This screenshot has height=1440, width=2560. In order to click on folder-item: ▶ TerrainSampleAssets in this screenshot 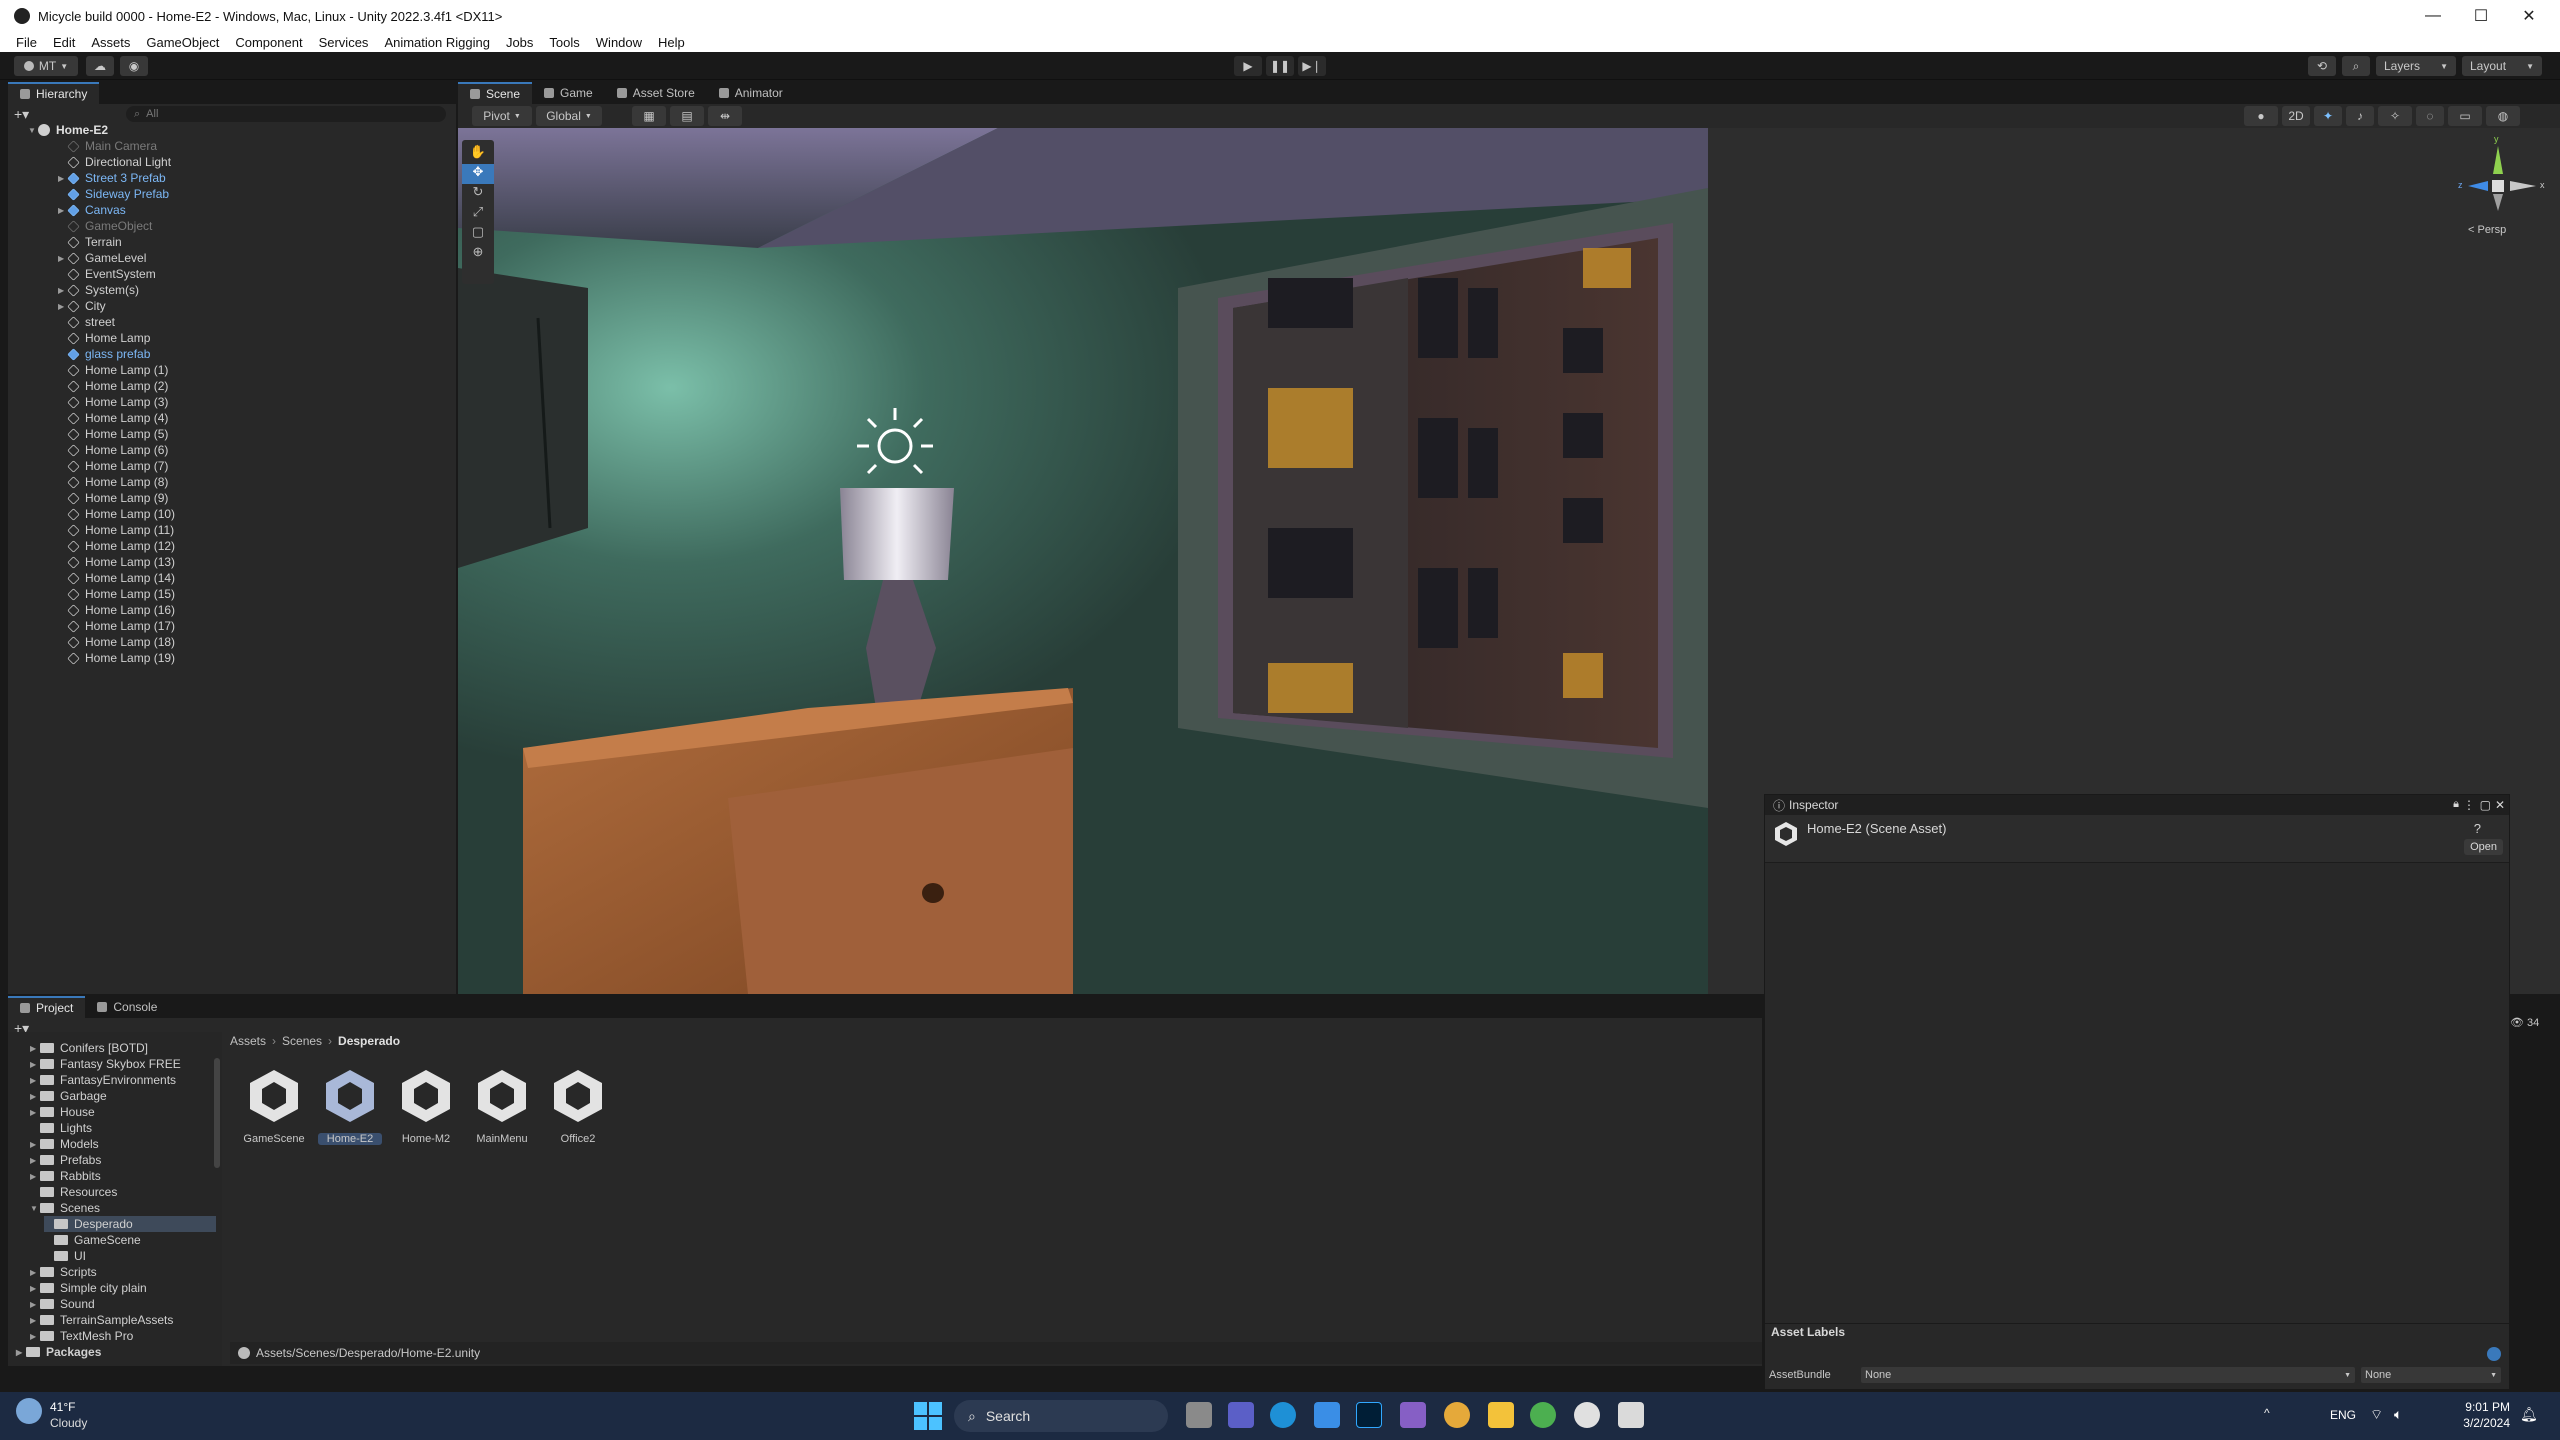, I will do `click(123, 1320)`.